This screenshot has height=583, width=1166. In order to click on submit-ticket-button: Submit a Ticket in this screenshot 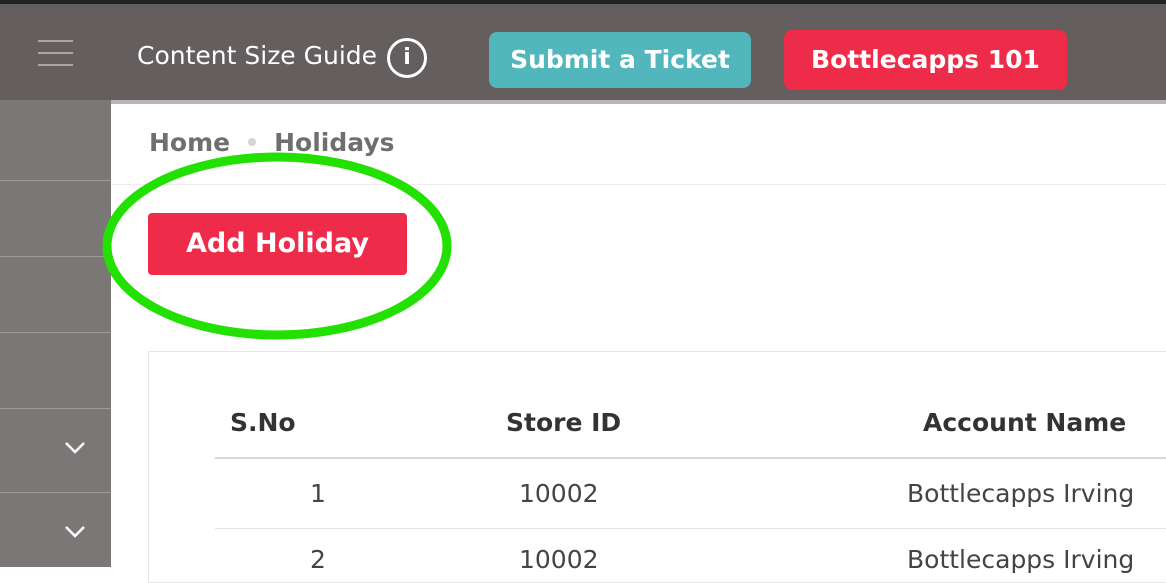, I will do `click(620, 60)`.